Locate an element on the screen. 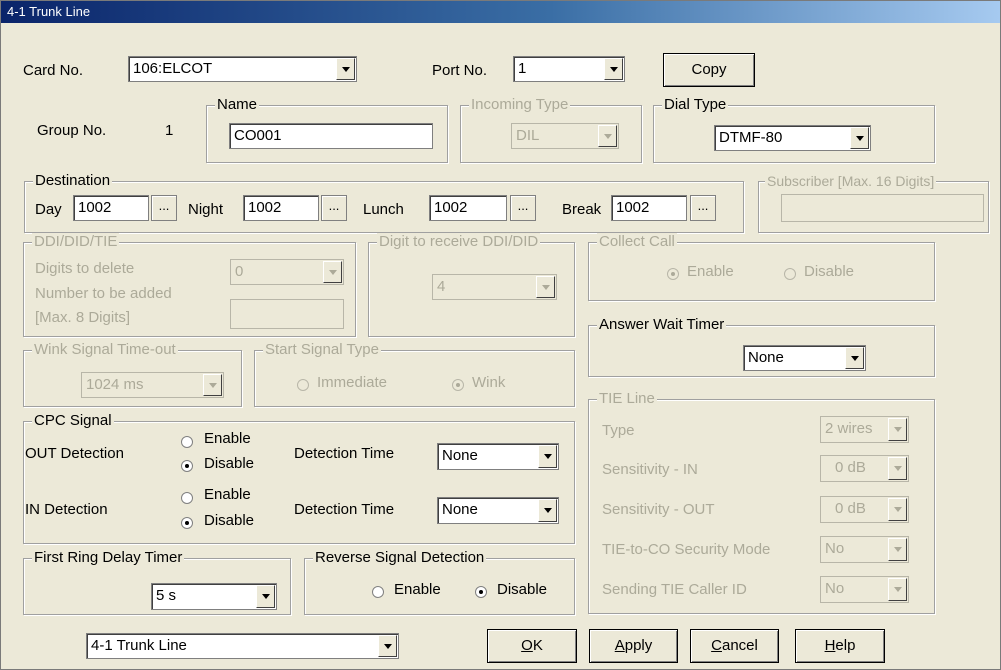 The height and width of the screenshot is (670, 1001). digits-to-delete-select: 0 is located at coordinates (287, 272).